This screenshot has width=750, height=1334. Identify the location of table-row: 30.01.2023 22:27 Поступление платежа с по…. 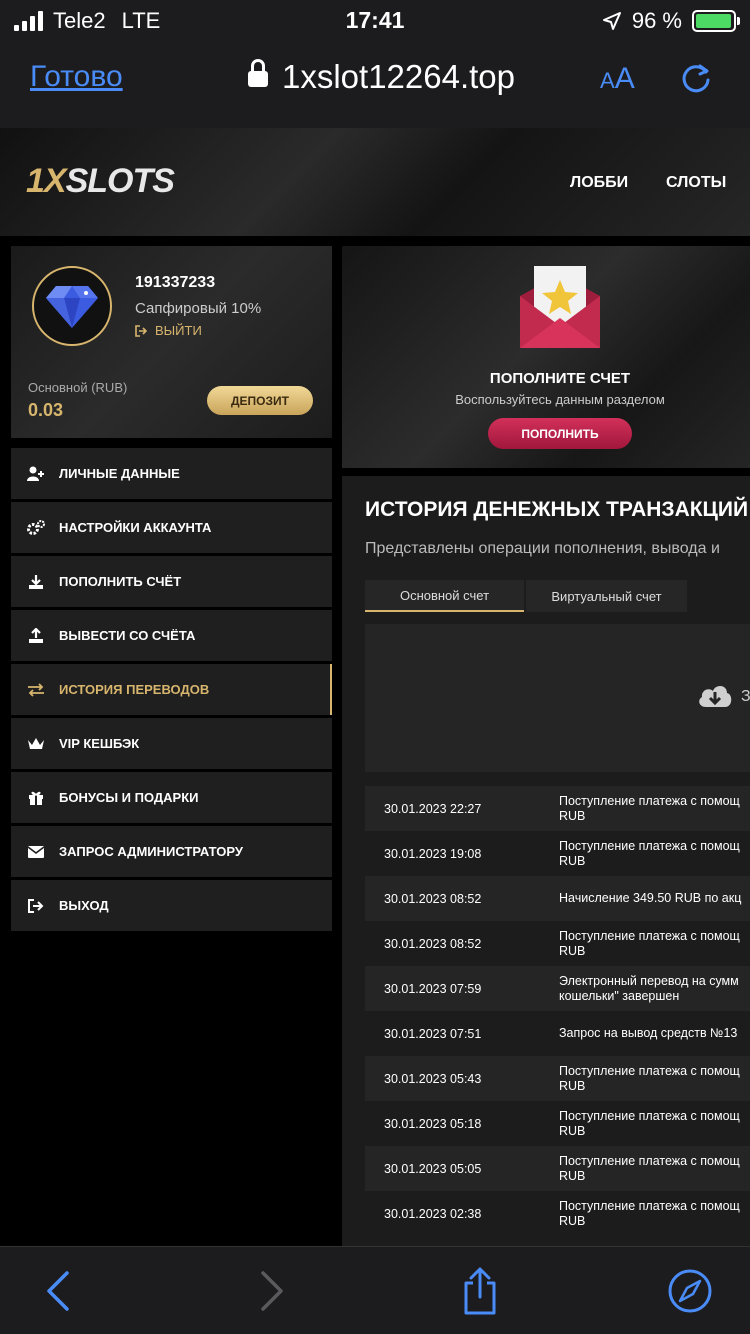
(557, 808).